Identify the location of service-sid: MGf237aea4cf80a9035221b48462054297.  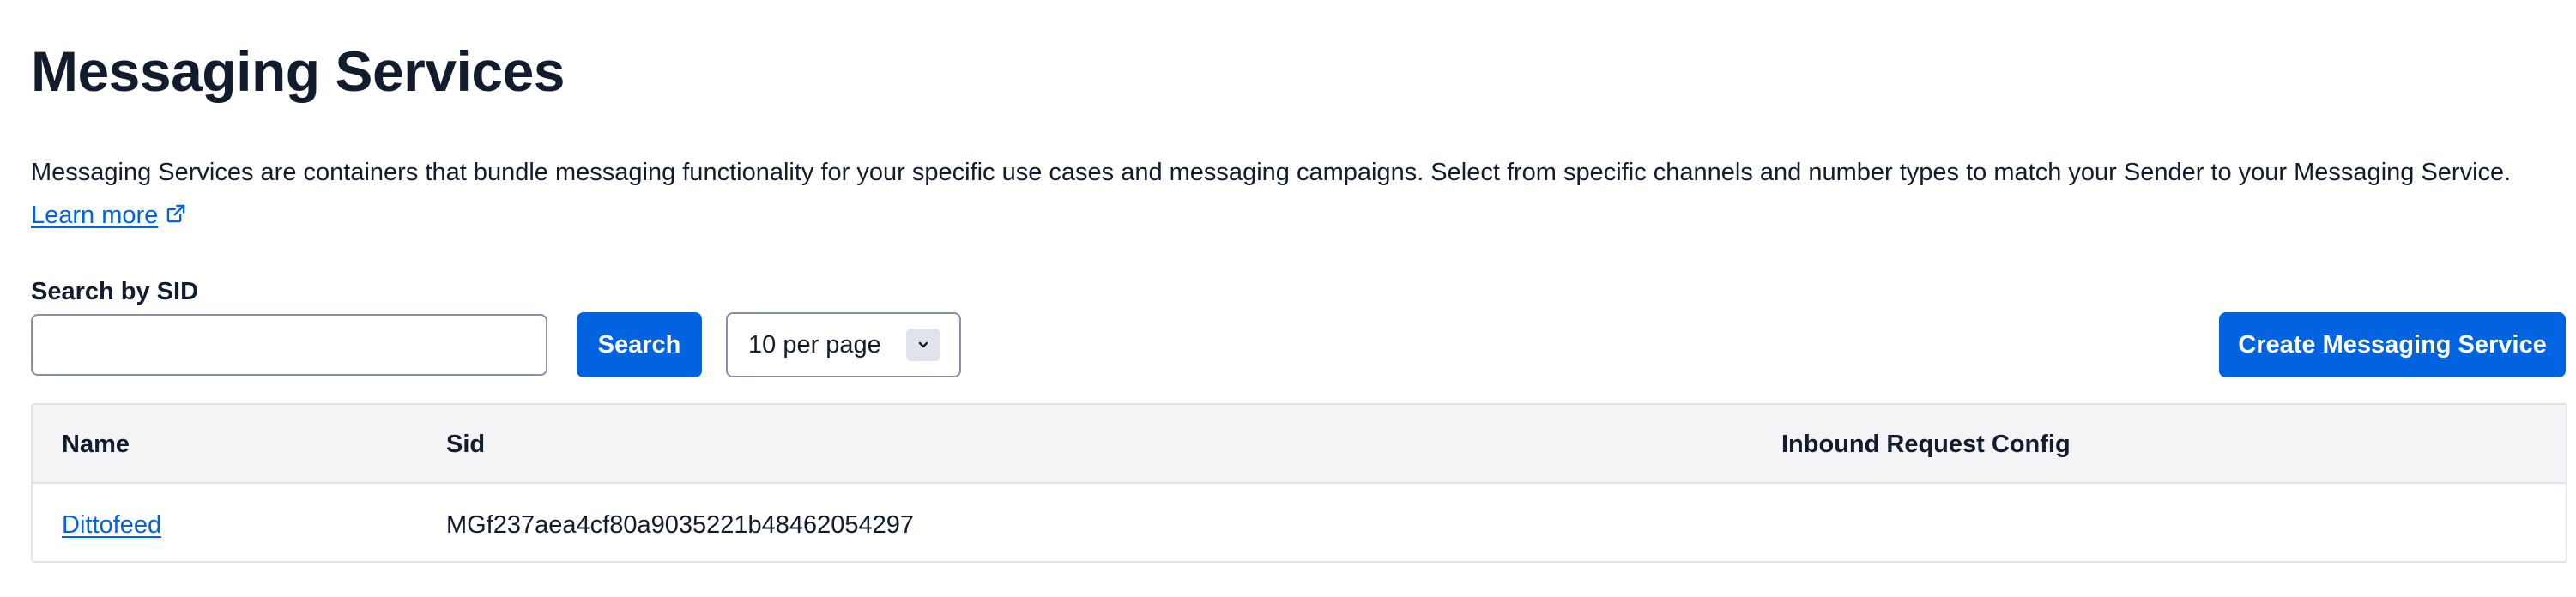
(680, 525).